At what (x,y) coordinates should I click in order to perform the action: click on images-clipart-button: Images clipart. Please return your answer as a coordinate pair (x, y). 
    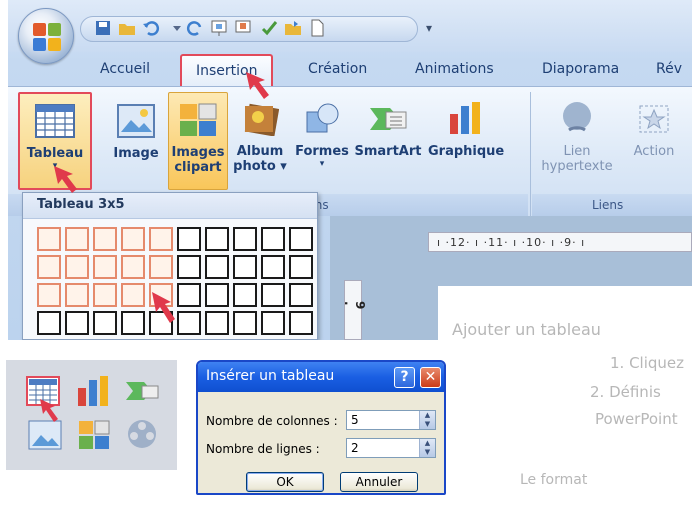
    Looking at the image, I should click on (198, 141).